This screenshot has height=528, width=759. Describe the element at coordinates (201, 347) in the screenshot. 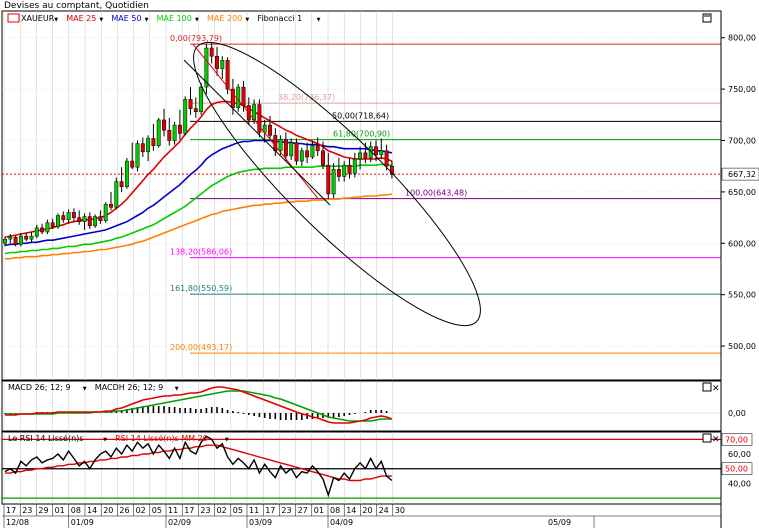

I see `fib-label: 200,00(493,17)` at that location.